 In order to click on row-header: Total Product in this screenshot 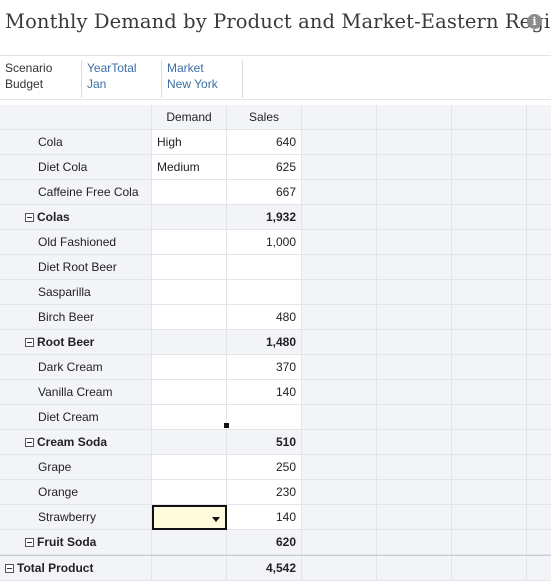, I will do `click(76, 568)`.